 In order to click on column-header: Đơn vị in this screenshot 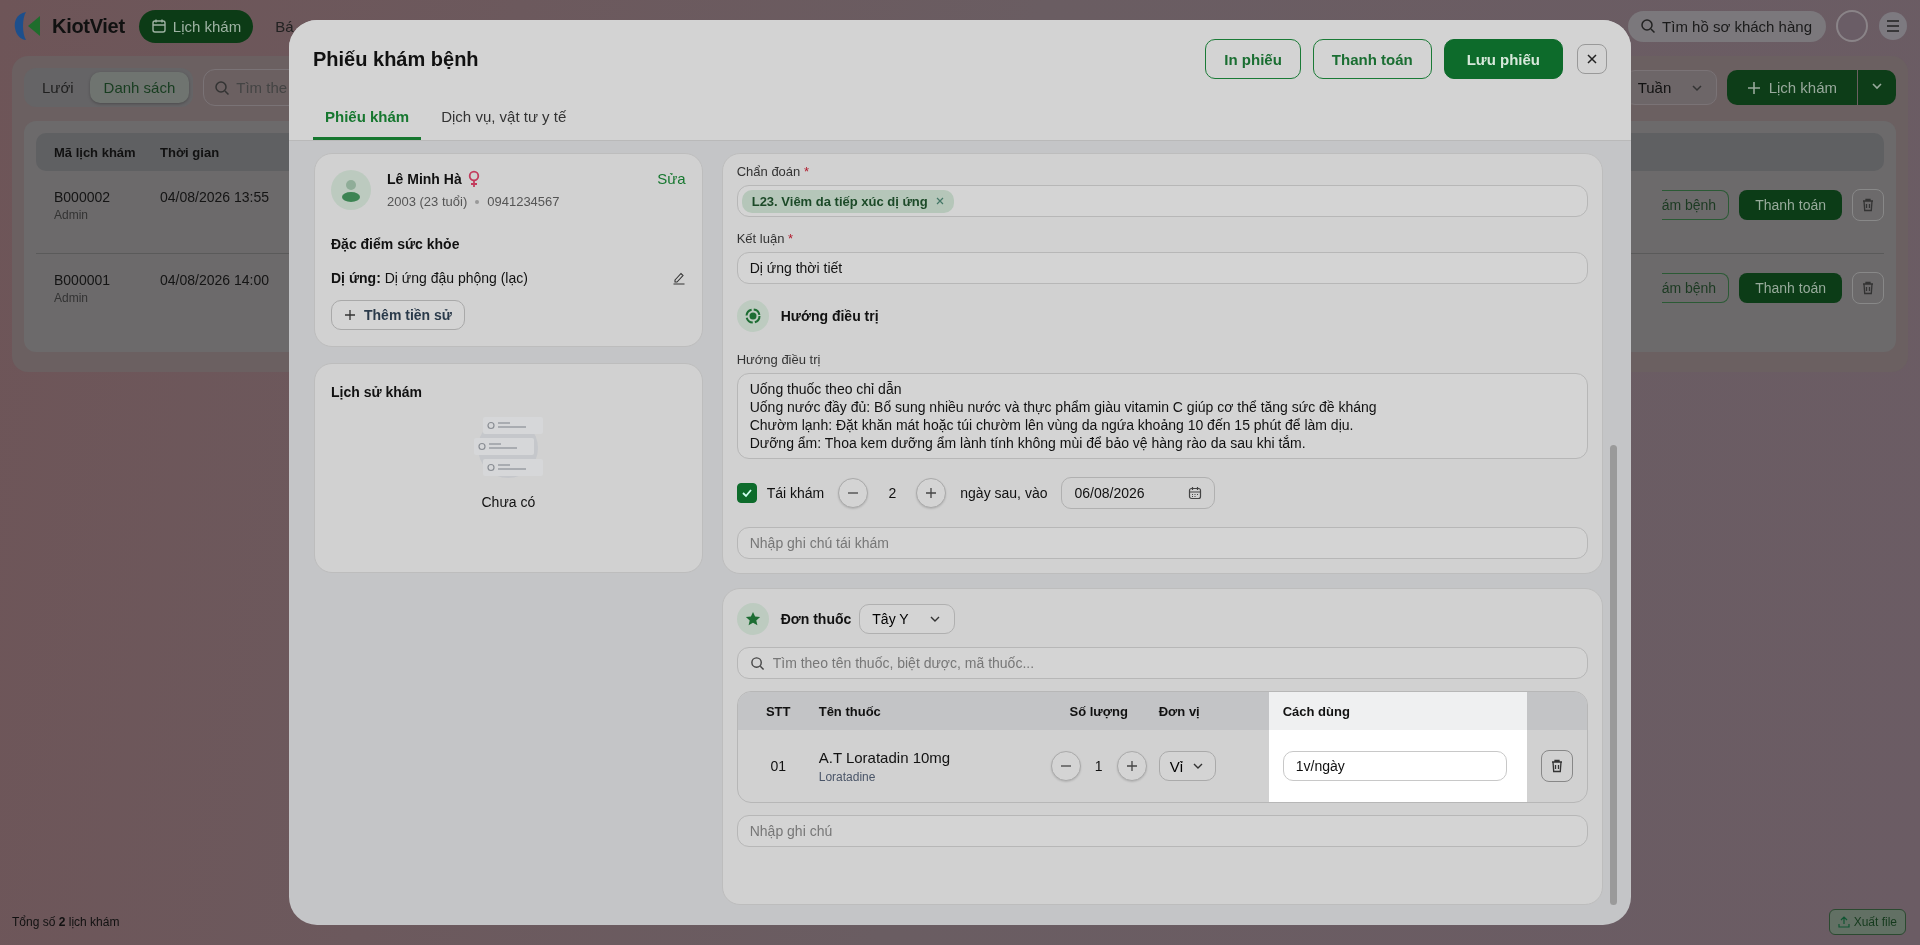, I will do `click(1179, 711)`.